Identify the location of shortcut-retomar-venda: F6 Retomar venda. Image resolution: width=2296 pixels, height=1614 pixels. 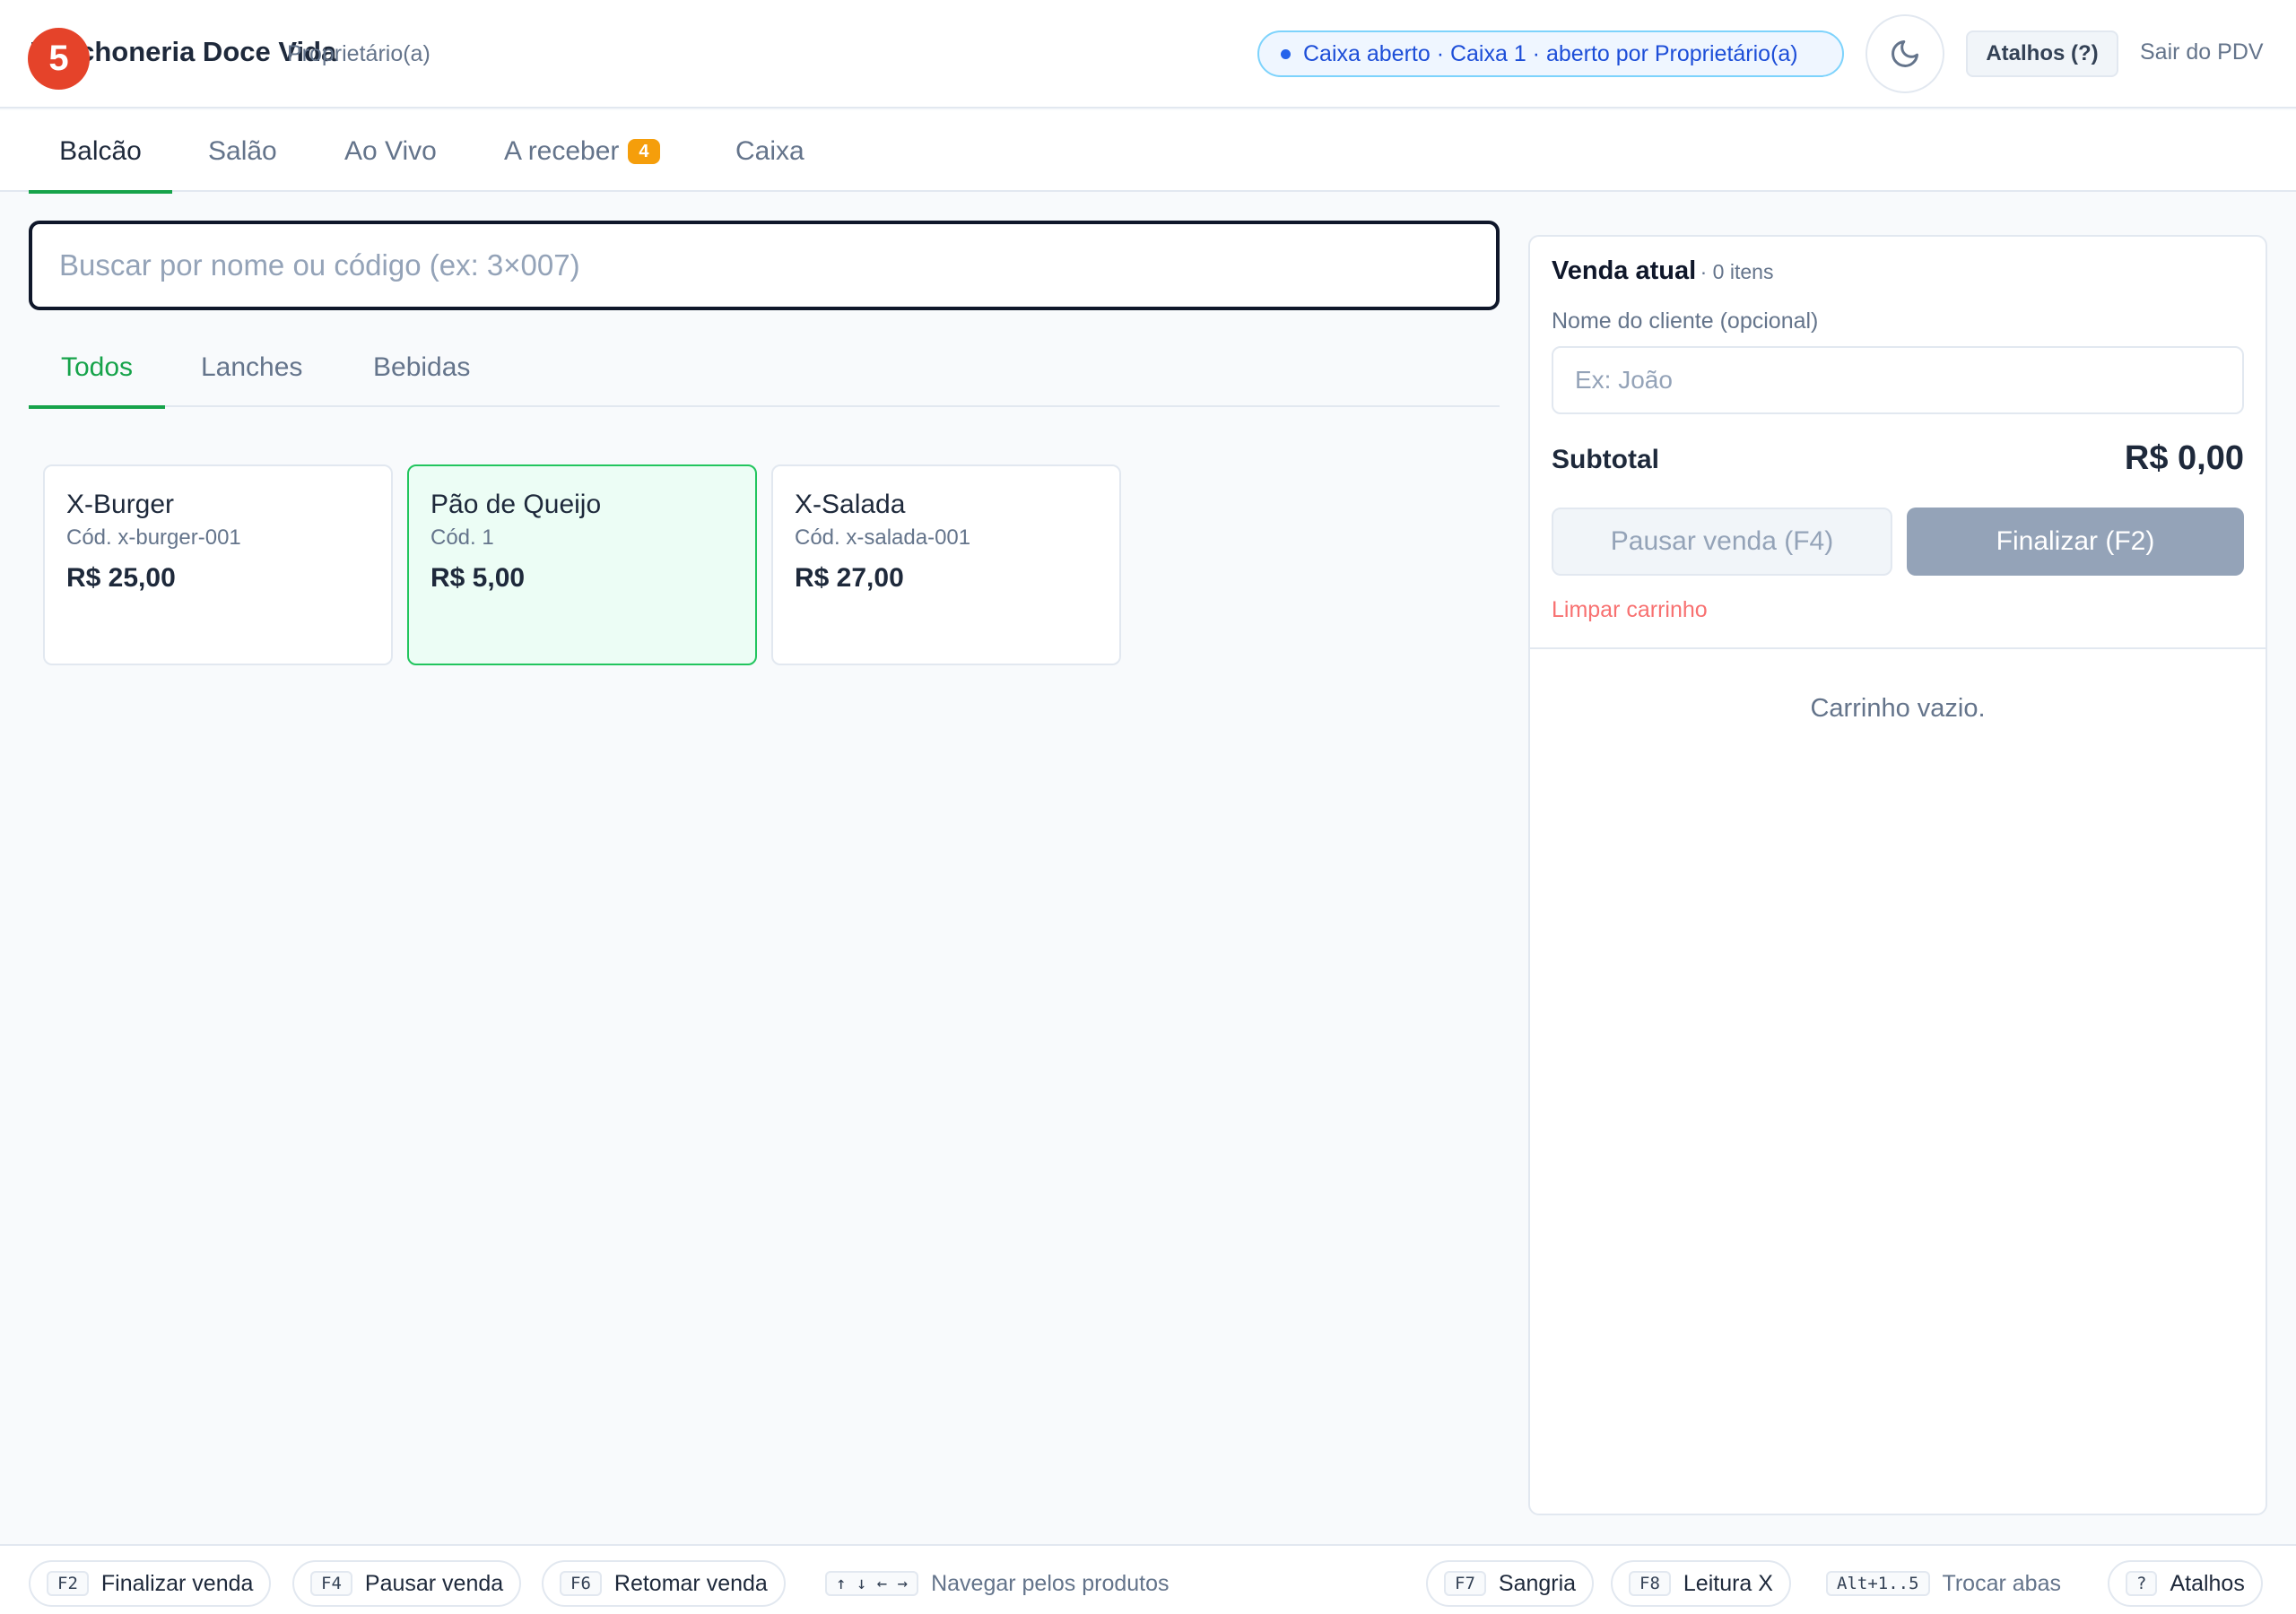
(664, 1583).